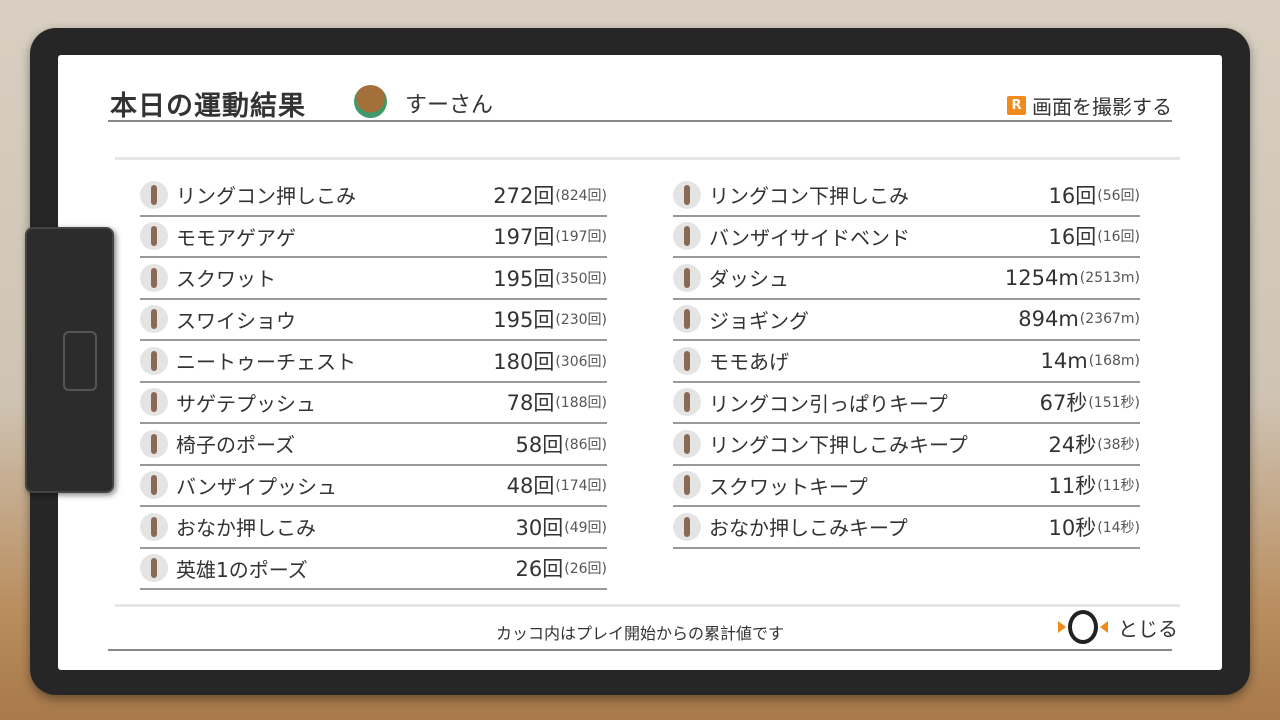 Image resolution: width=1280 pixels, height=720 pixels. What do you see at coordinates (1083, 627) in the screenshot?
I see `ring-con-icon` at bounding box center [1083, 627].